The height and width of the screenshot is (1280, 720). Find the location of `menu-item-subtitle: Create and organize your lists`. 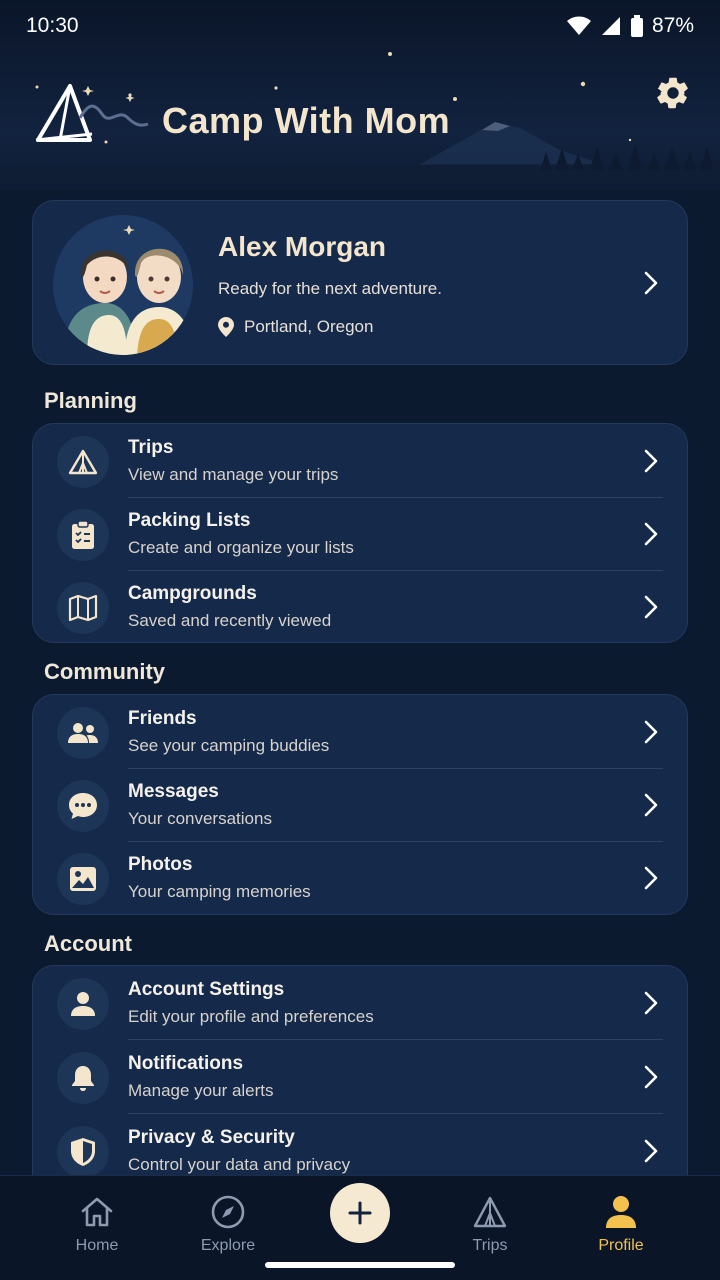

menu-item-subtitle: Create and organize your lists is located at coordinates (241, 547).